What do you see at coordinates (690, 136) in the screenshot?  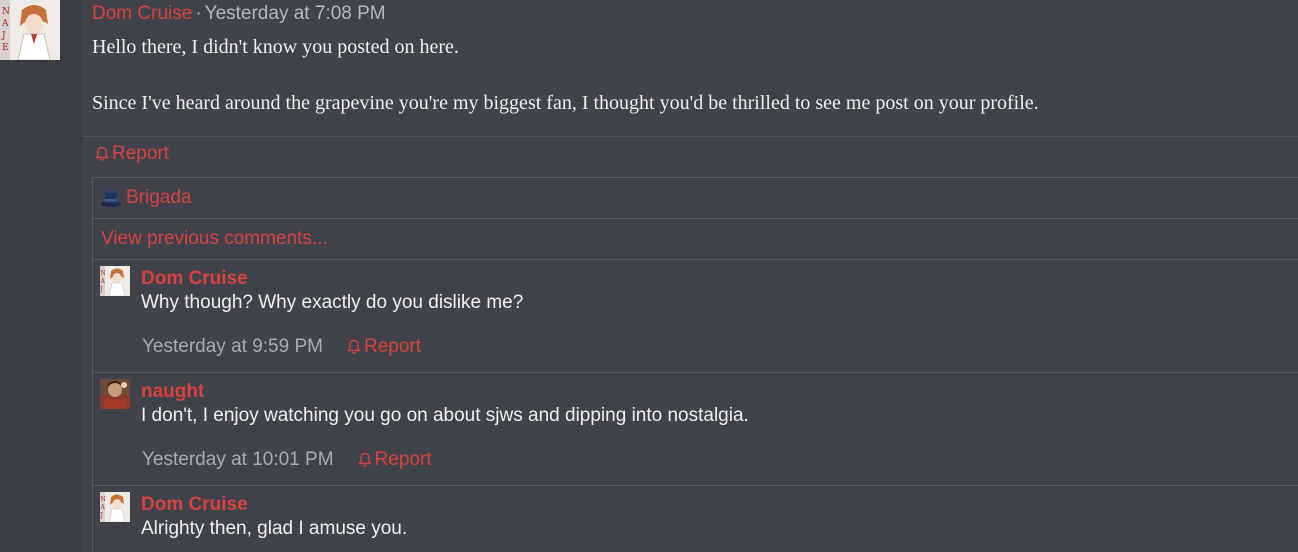 I see `divider` at bounding box center [690, 136].